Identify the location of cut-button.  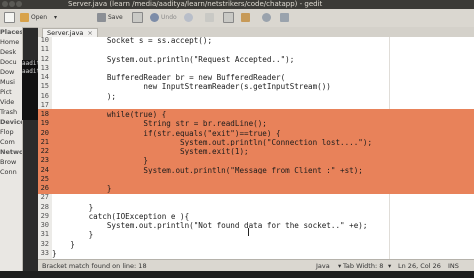
(210, 18).